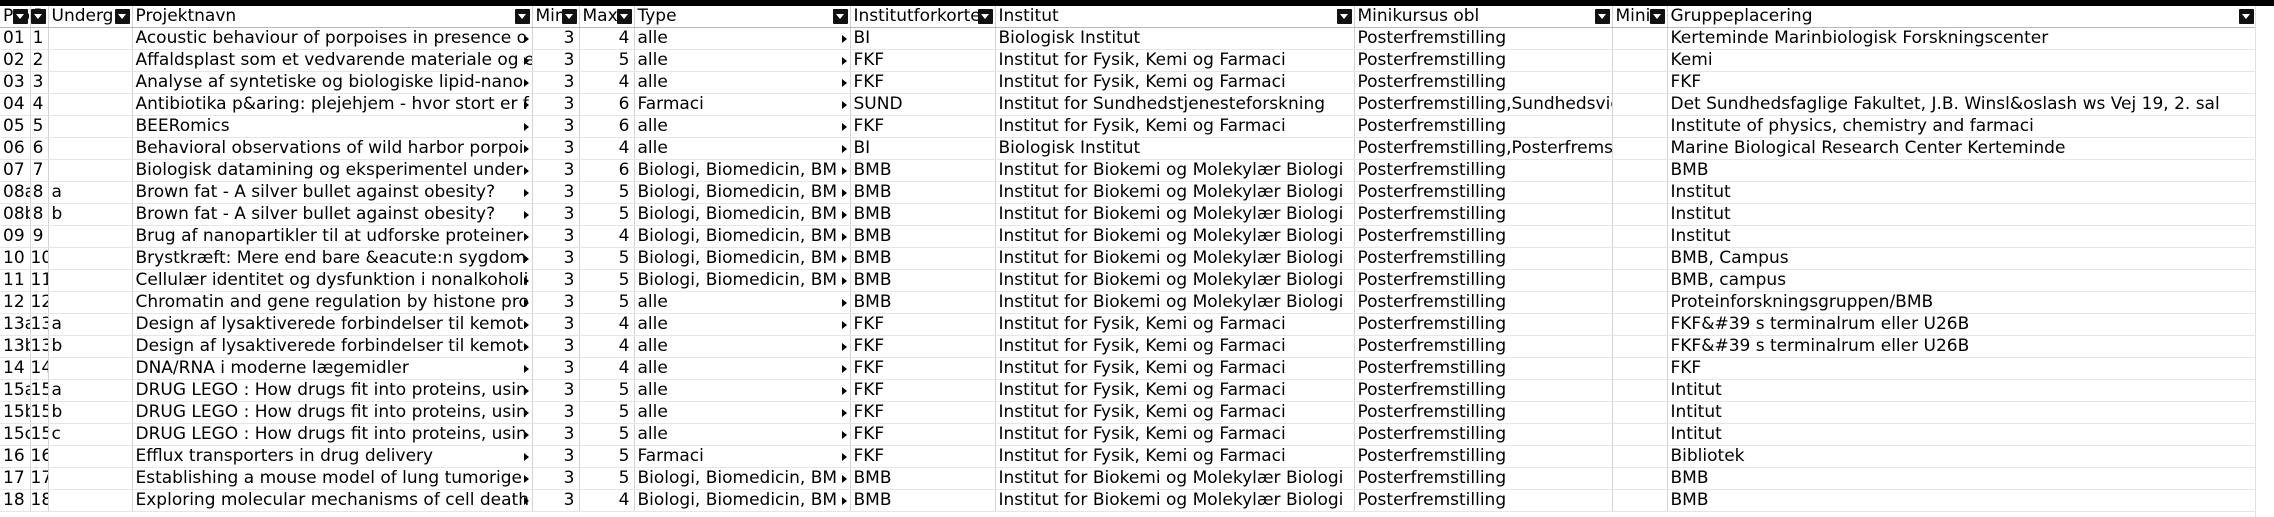 The height and width of the screenshot is (517, 2274). Describe the element at coordinates (1640, 17) in the screenshot. I see `column-header: Mini` at that location.